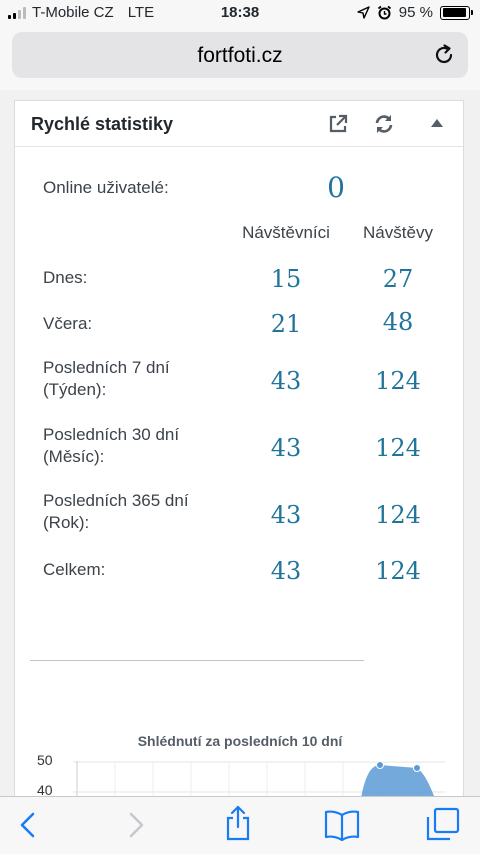 The width and height of the screenshot is (480, 854). What do you see at coordinates (444, 55) in the screenshot?
I see `reload-icon` at bounding box center [444, 55].